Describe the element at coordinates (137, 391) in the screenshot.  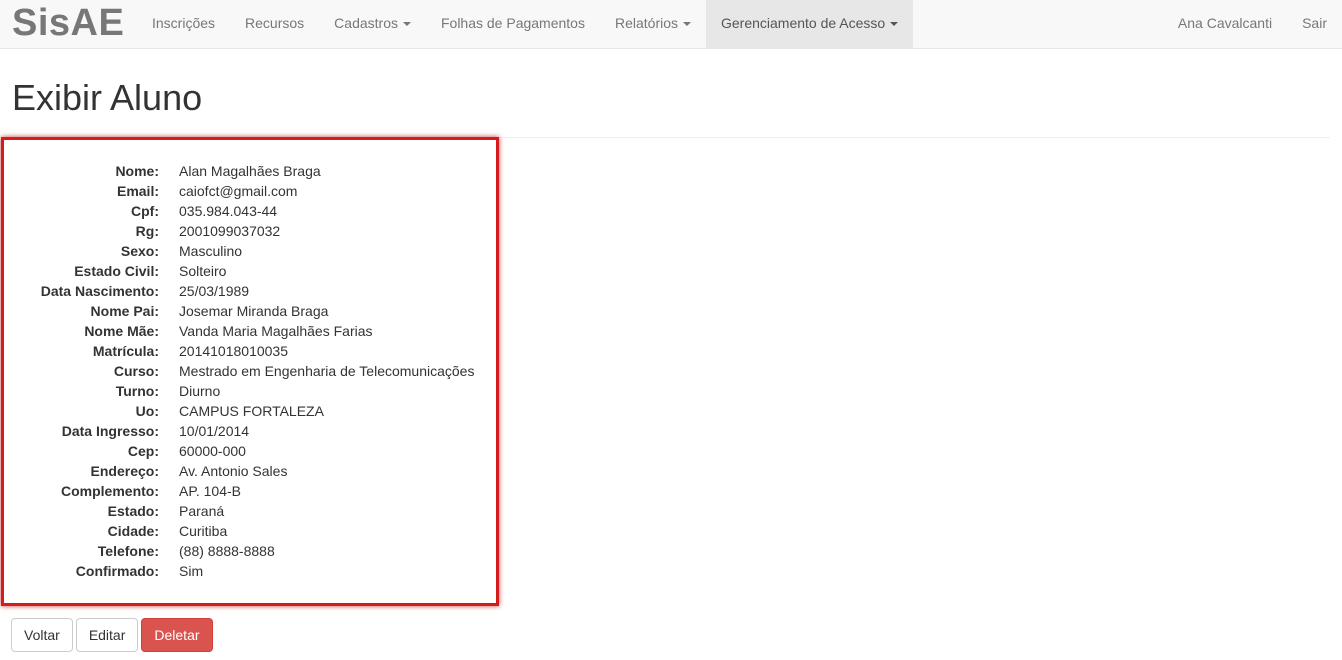
I see `detail-label: Turno:` at that location.